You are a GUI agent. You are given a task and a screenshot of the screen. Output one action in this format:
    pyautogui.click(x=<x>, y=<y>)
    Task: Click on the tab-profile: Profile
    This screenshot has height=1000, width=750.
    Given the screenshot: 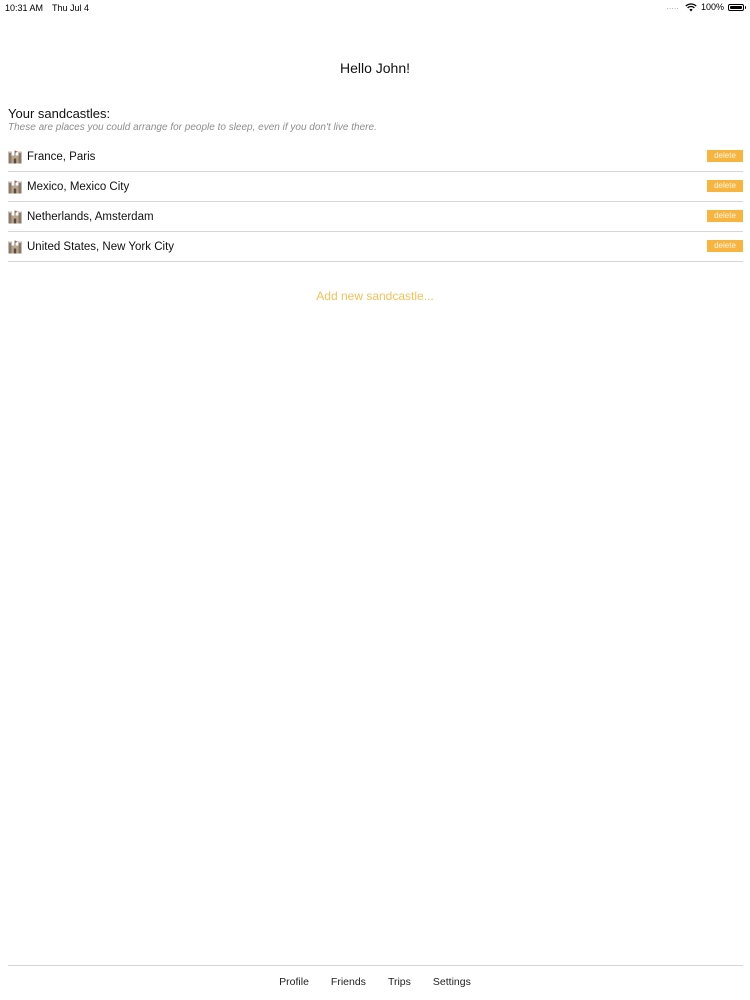 What is the action you would take?
    pyautogui.click(x=294, y=982)
    